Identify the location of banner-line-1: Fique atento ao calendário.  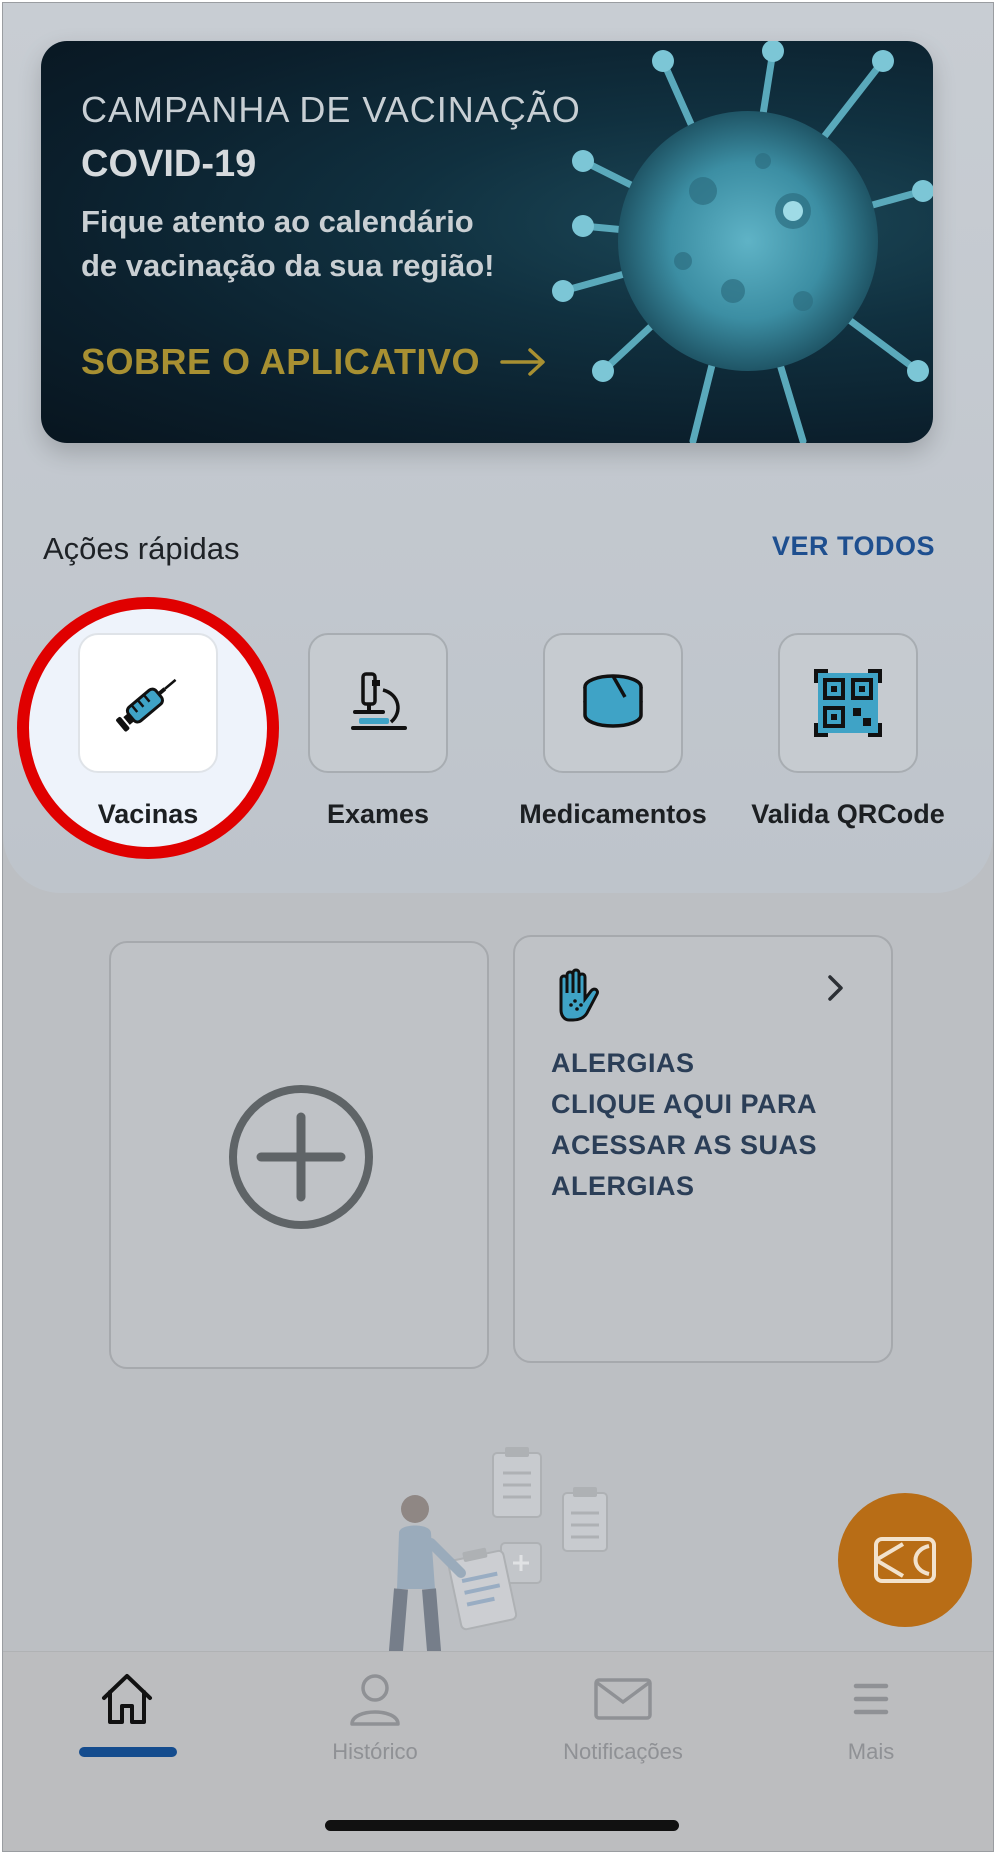
(277, 221).